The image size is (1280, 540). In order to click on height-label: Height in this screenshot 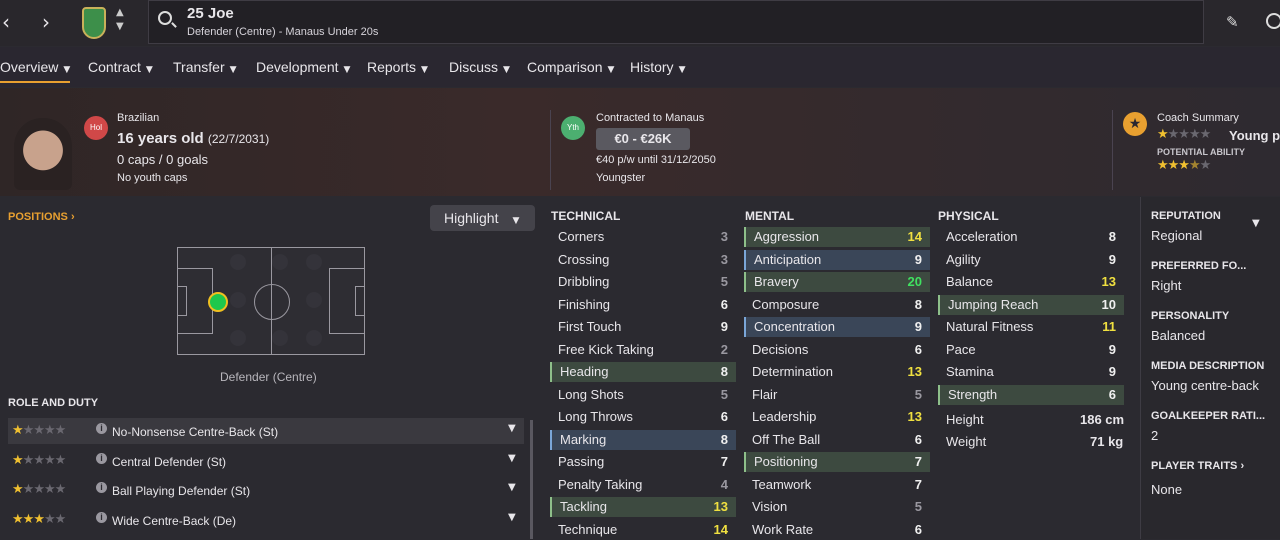, I will do `click(965, 419)`.